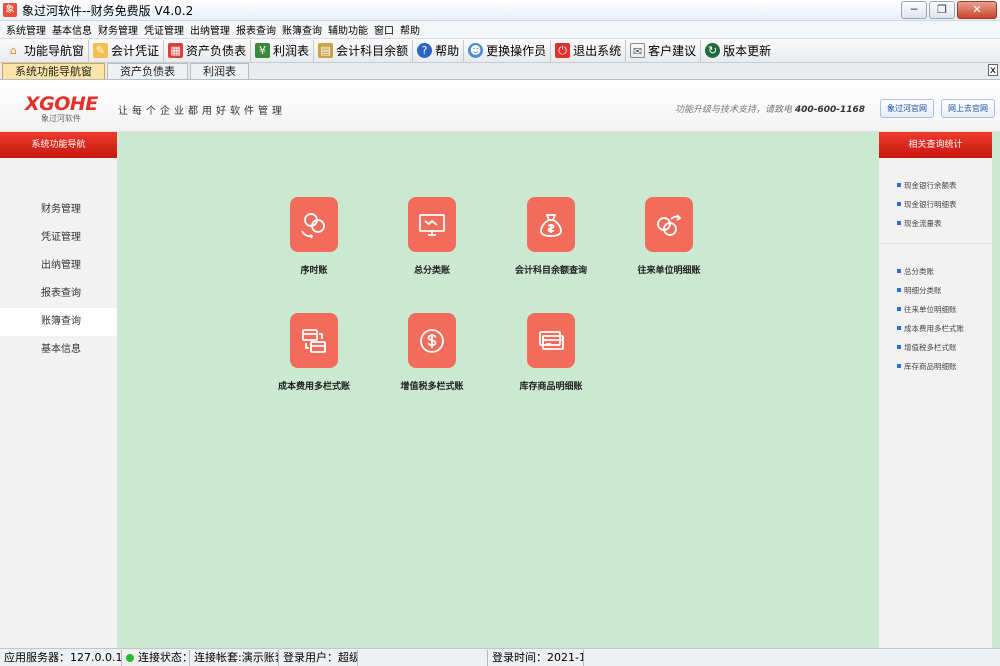 The width and height of the screenshot is (1000, 666). I want to click on toolbar-nav-button: ⌂ 功能导航窗, so click(46, 50).